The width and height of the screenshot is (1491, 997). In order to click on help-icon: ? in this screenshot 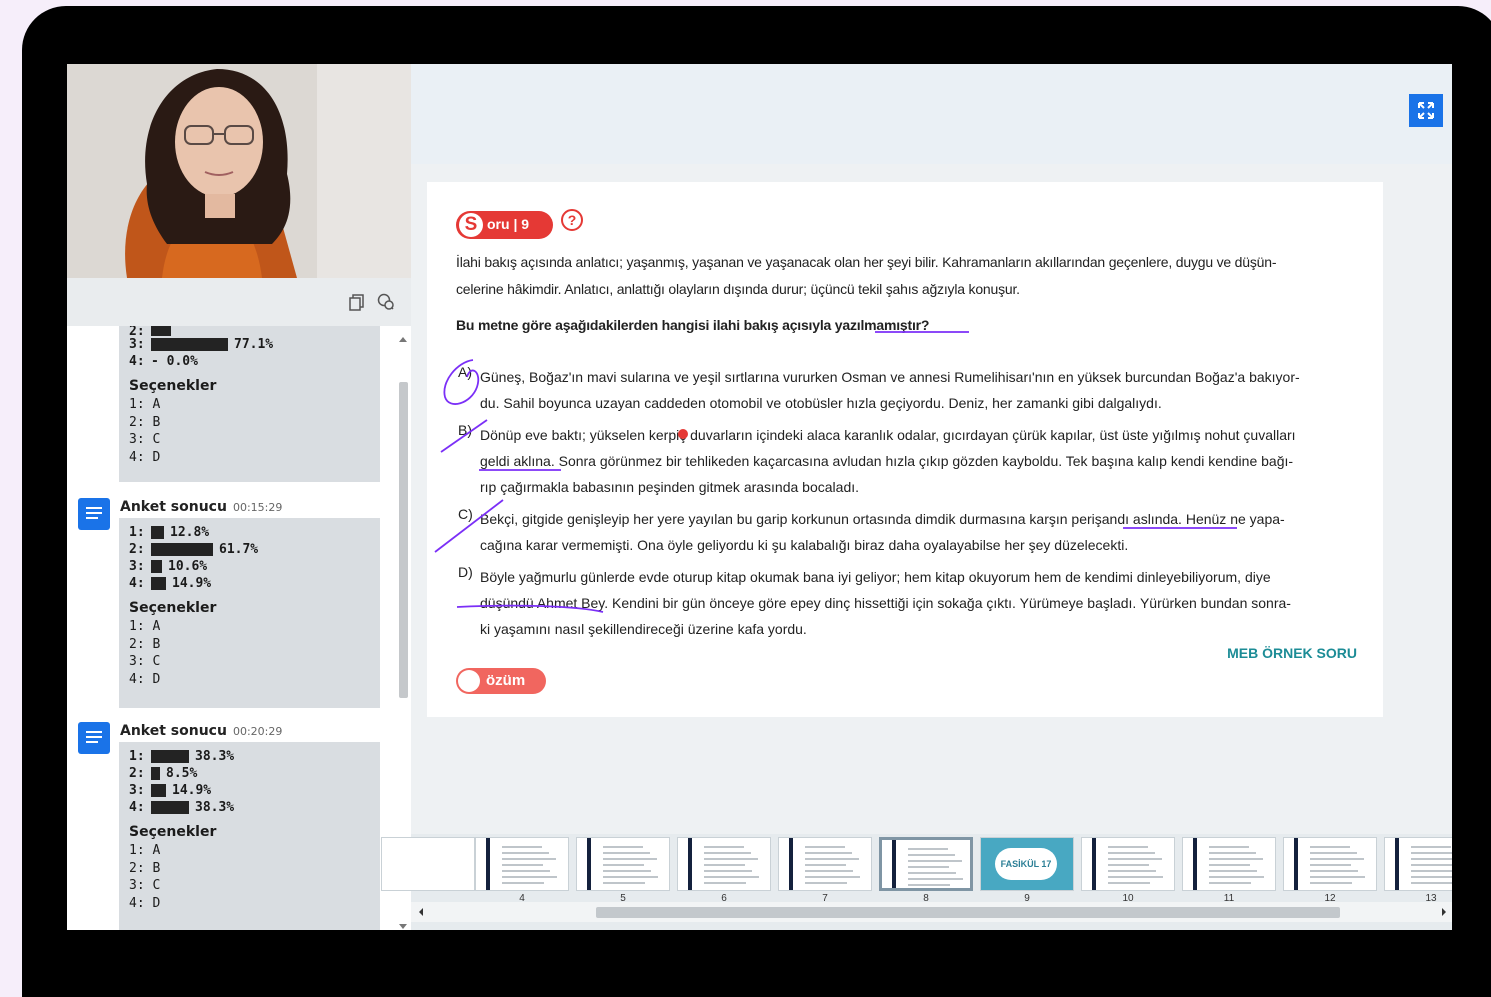, I will do `click(572, 220)`.